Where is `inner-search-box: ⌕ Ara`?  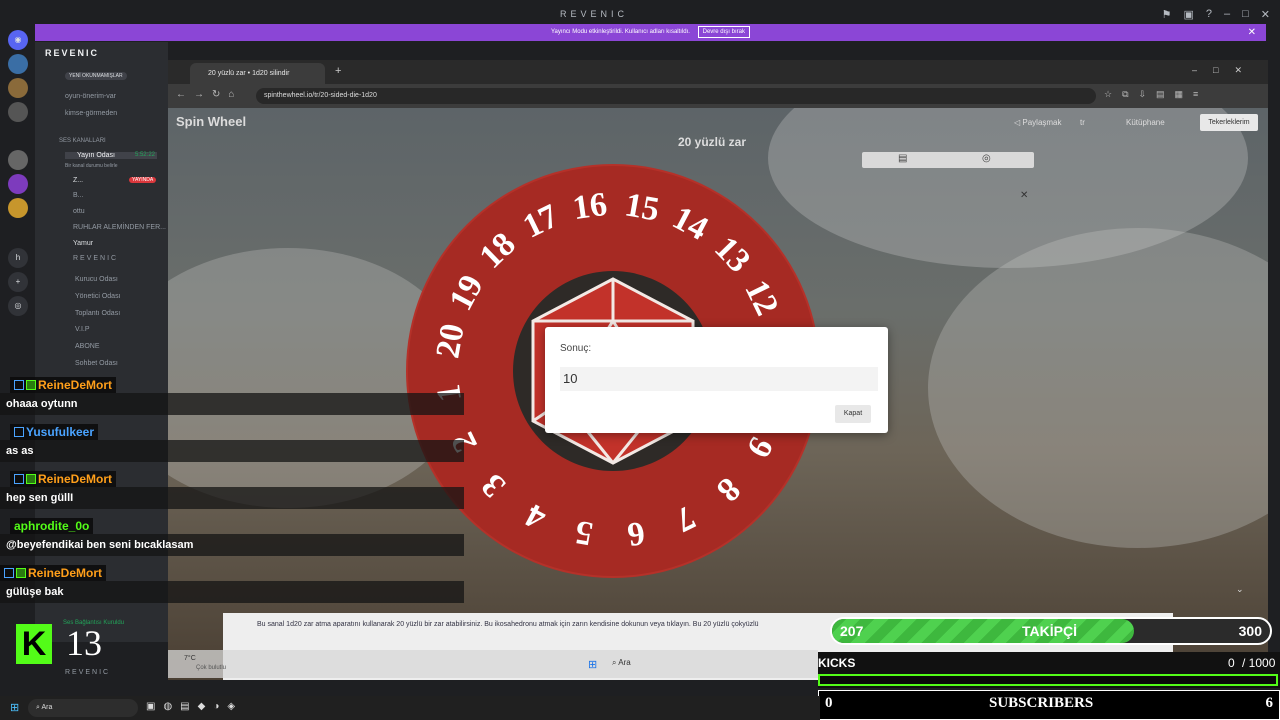
inner-search-box: ⌕ Ara is located at coordinates (621, 663).